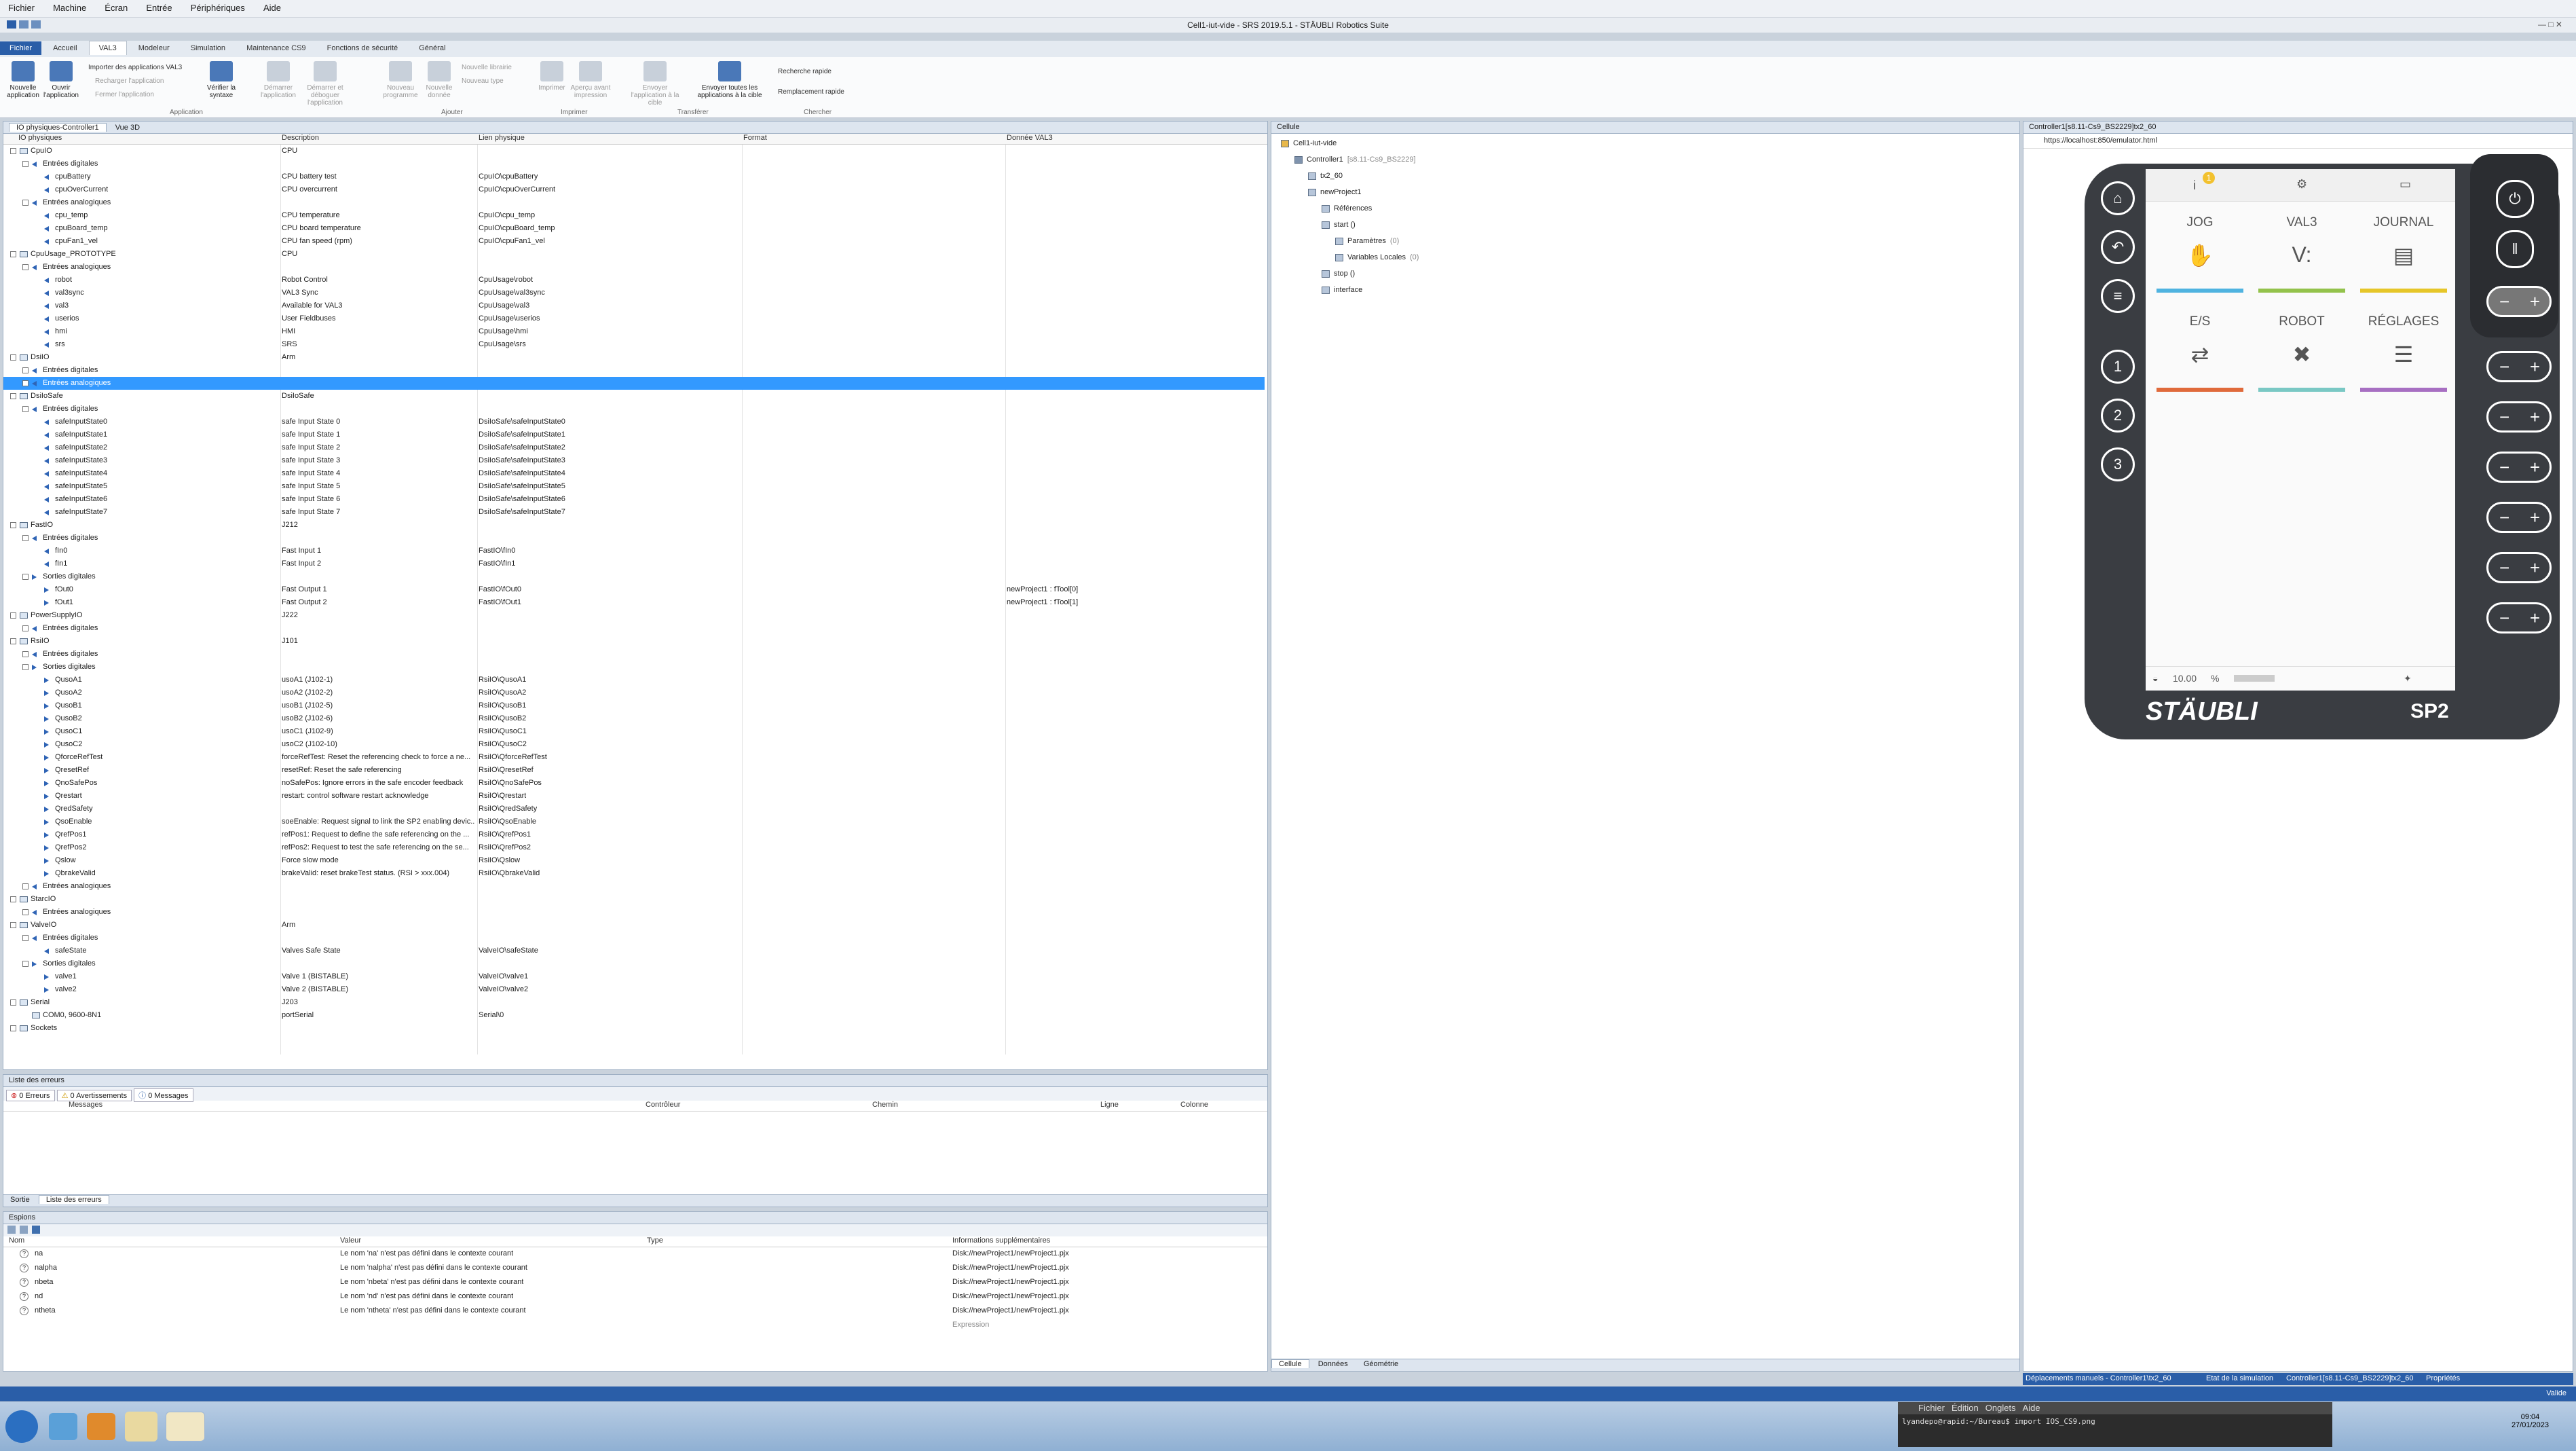  What do you see at coordinates (2302, 184) in the screenshot?
I see `robot-status-icon: ⚙` at bounding box center [2302, 184].